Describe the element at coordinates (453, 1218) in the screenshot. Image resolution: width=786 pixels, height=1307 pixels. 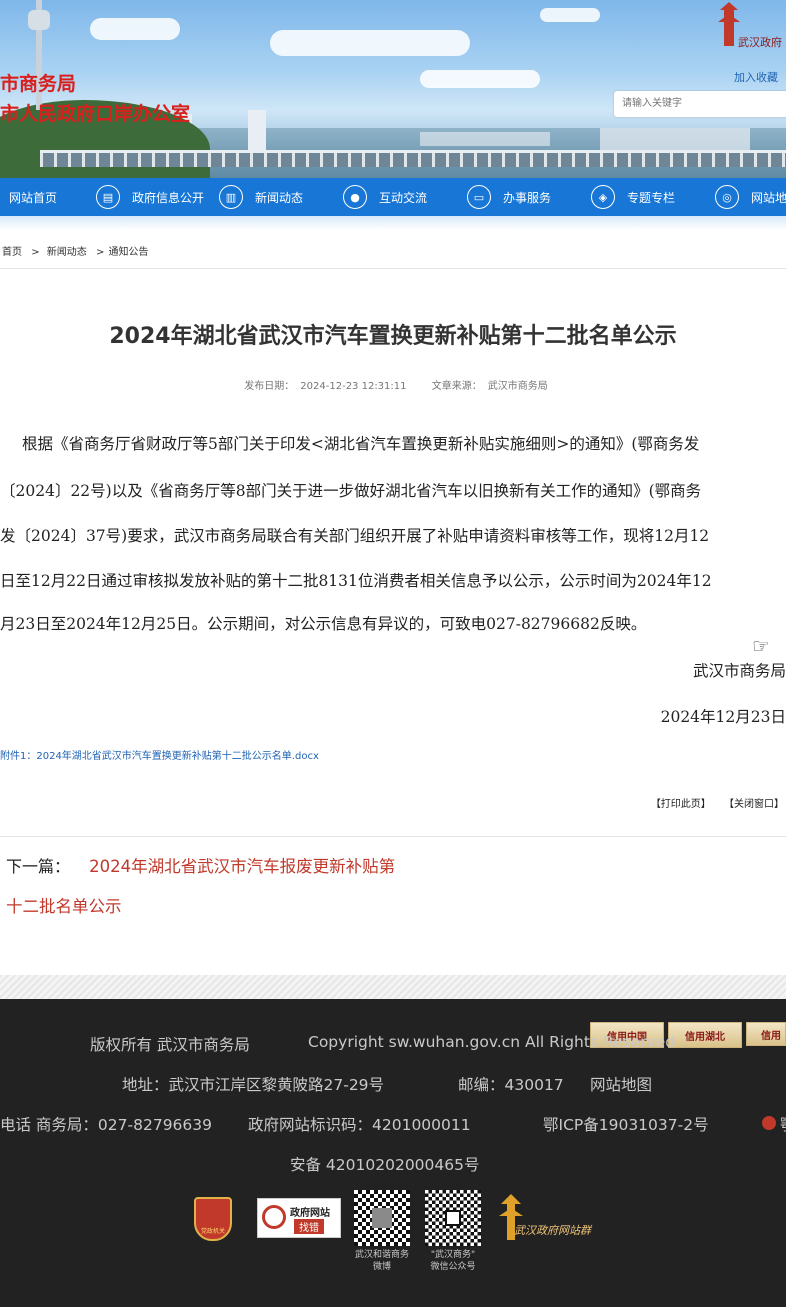
I see `wechat-qr-code` at that location.